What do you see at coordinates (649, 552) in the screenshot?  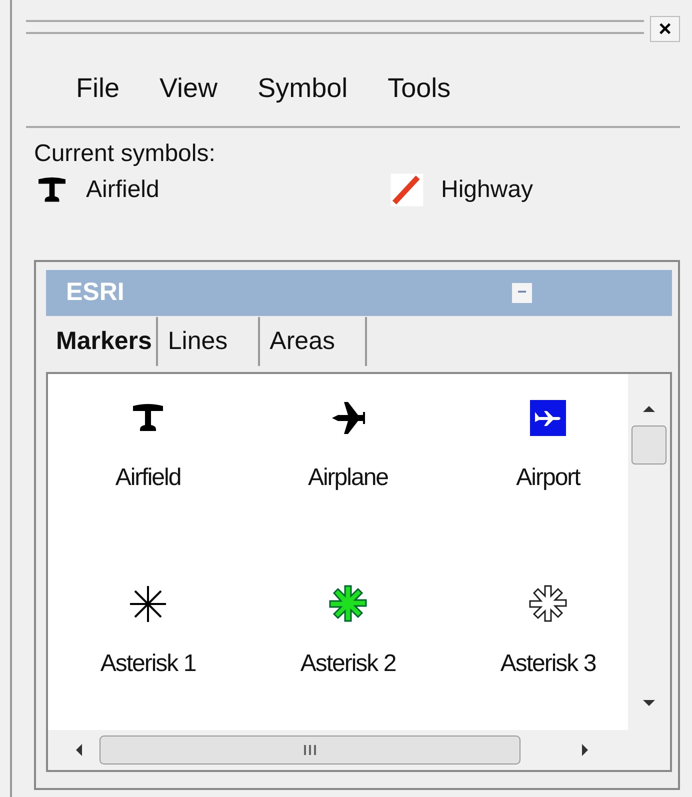 I see `vertical-scrollbar` at bounding box center [649, 552].